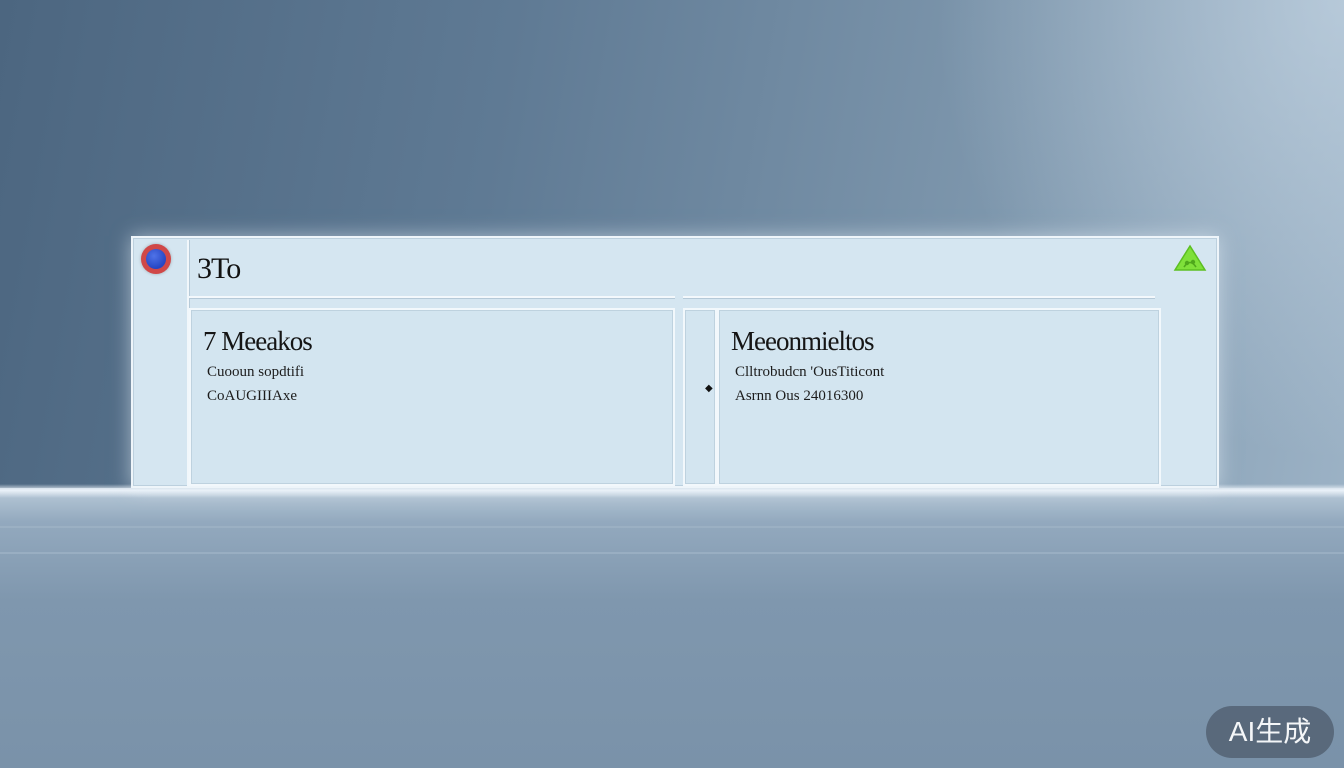 Image resolution: width=1344 pixels, height=768 pixels. What do you see at coordinates (802, 341) in the screenshot?
I see `panel-title: Meeonmieltos` at bounding box center [802, 341].